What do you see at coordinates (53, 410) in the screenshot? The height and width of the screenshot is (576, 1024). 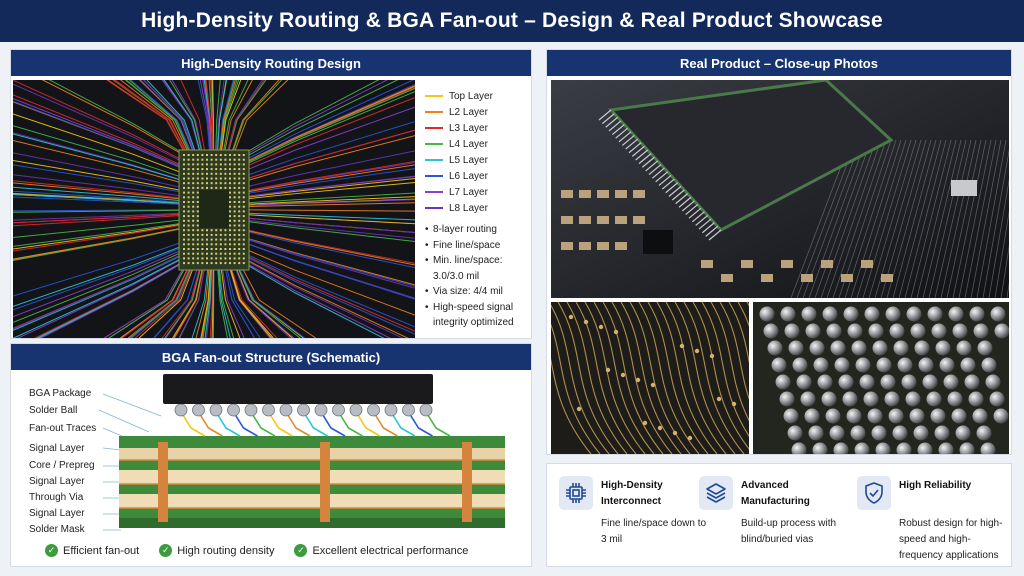 I see `label-solder-ball: Solder Ball` at bounding box center [53, 410].